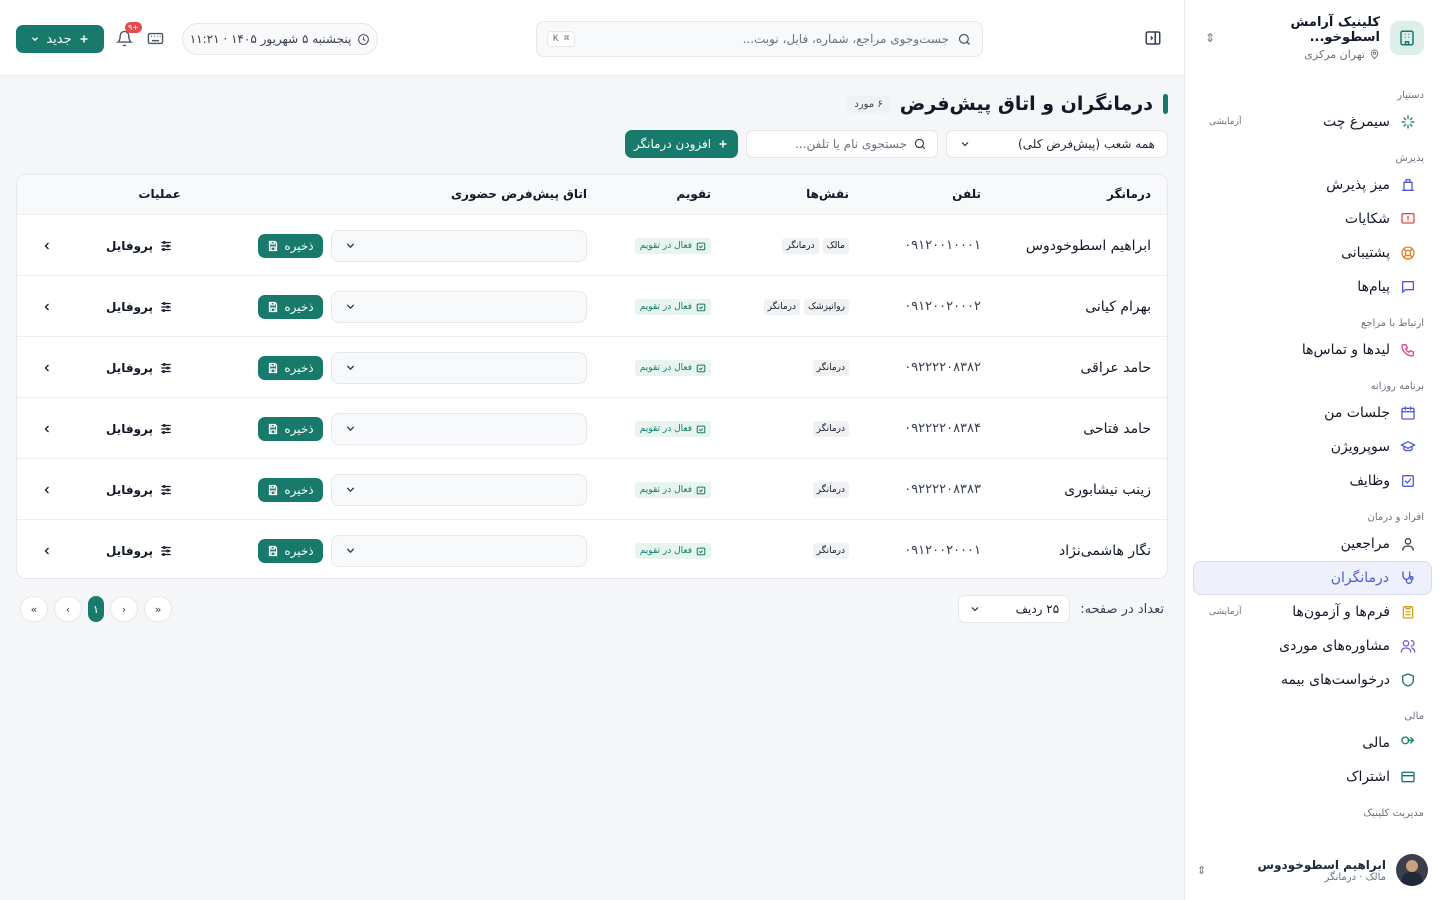  I want to click on sidebar-item-forms: فرم‌ها و آزمون‌ها آزمایشی, so click(1312, 612).